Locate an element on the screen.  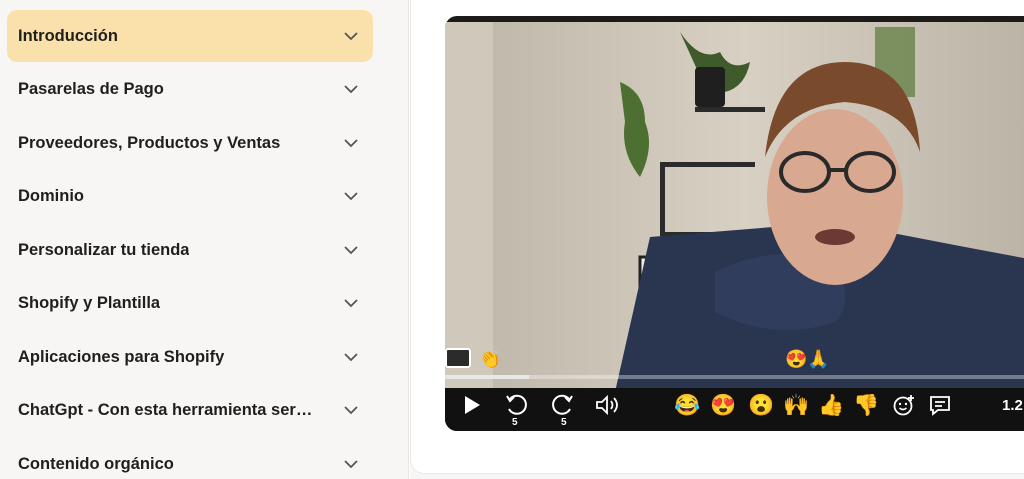
add-emoji-icon is located at coordinates (903, 405).